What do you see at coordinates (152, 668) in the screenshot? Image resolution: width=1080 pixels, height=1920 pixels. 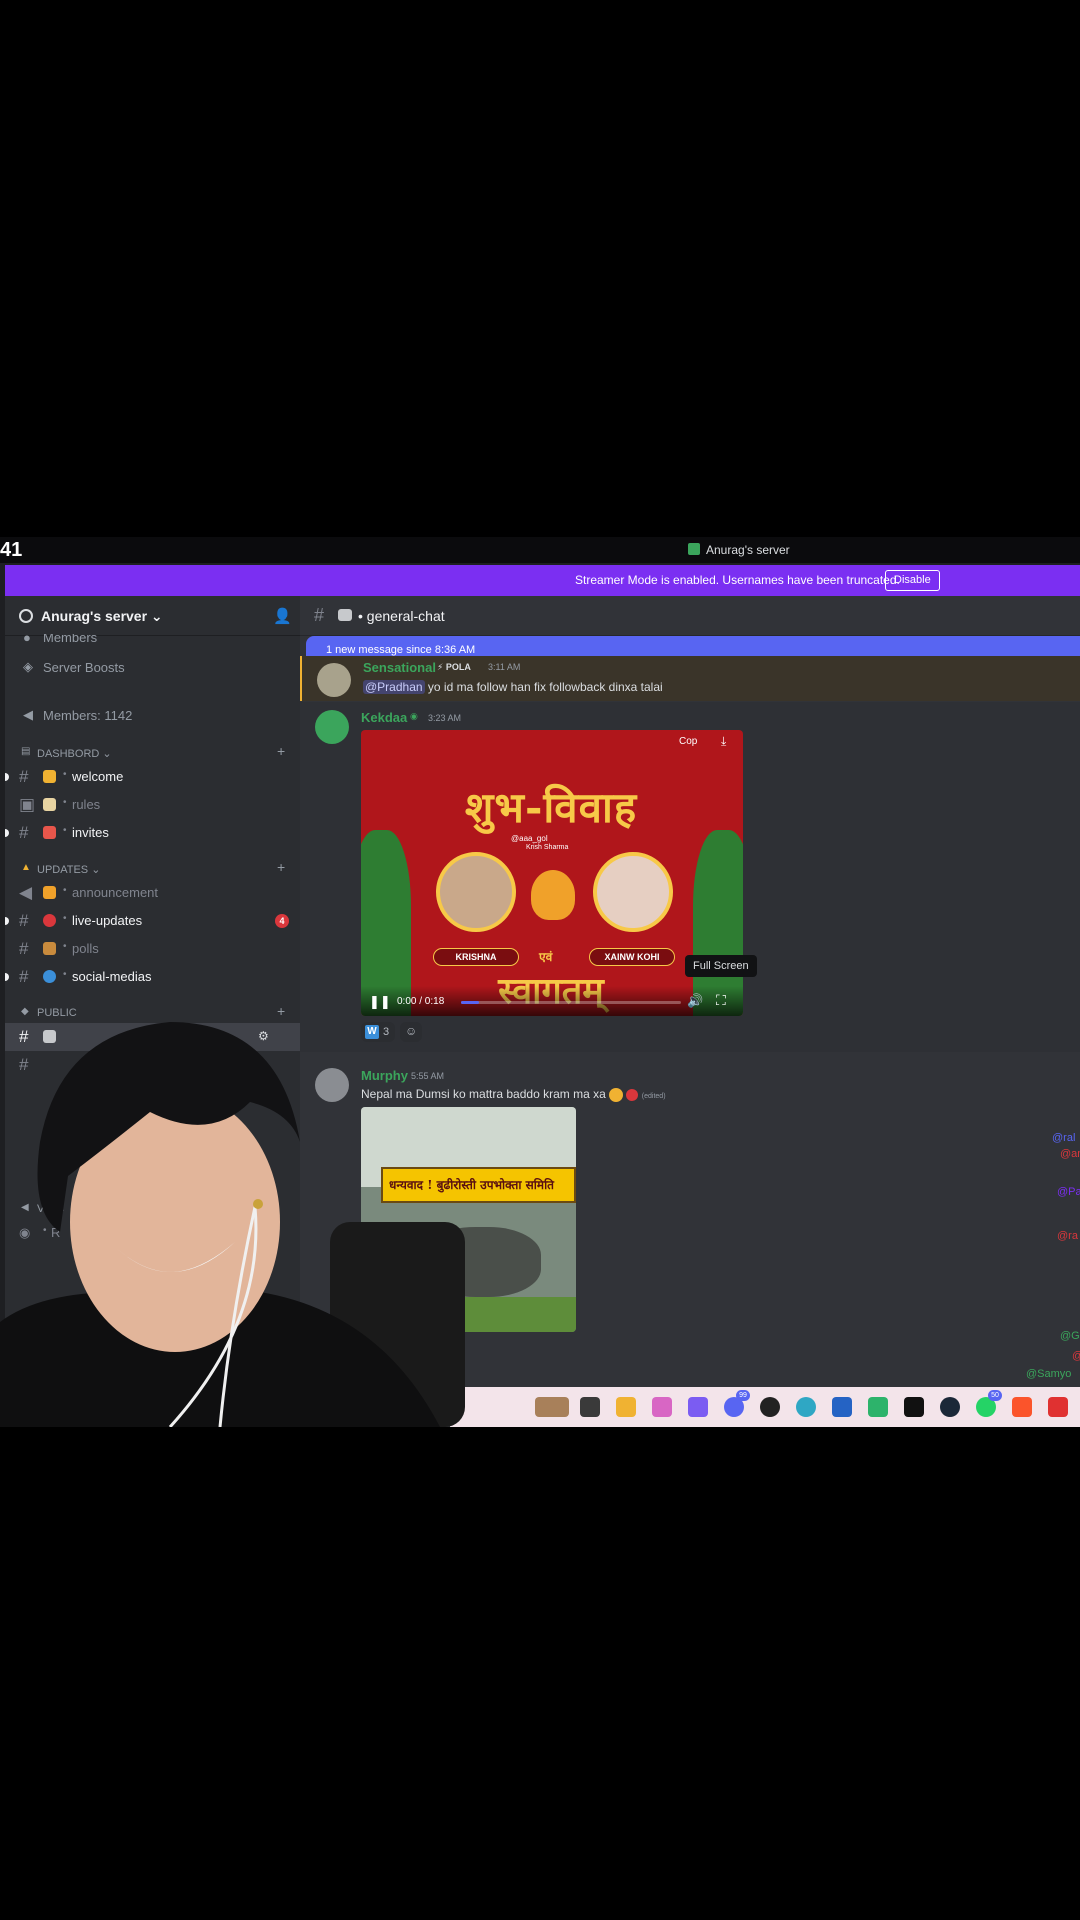 I see `server-boosts-row: ◈ Server Boosts` at bounding box center [152, 668].